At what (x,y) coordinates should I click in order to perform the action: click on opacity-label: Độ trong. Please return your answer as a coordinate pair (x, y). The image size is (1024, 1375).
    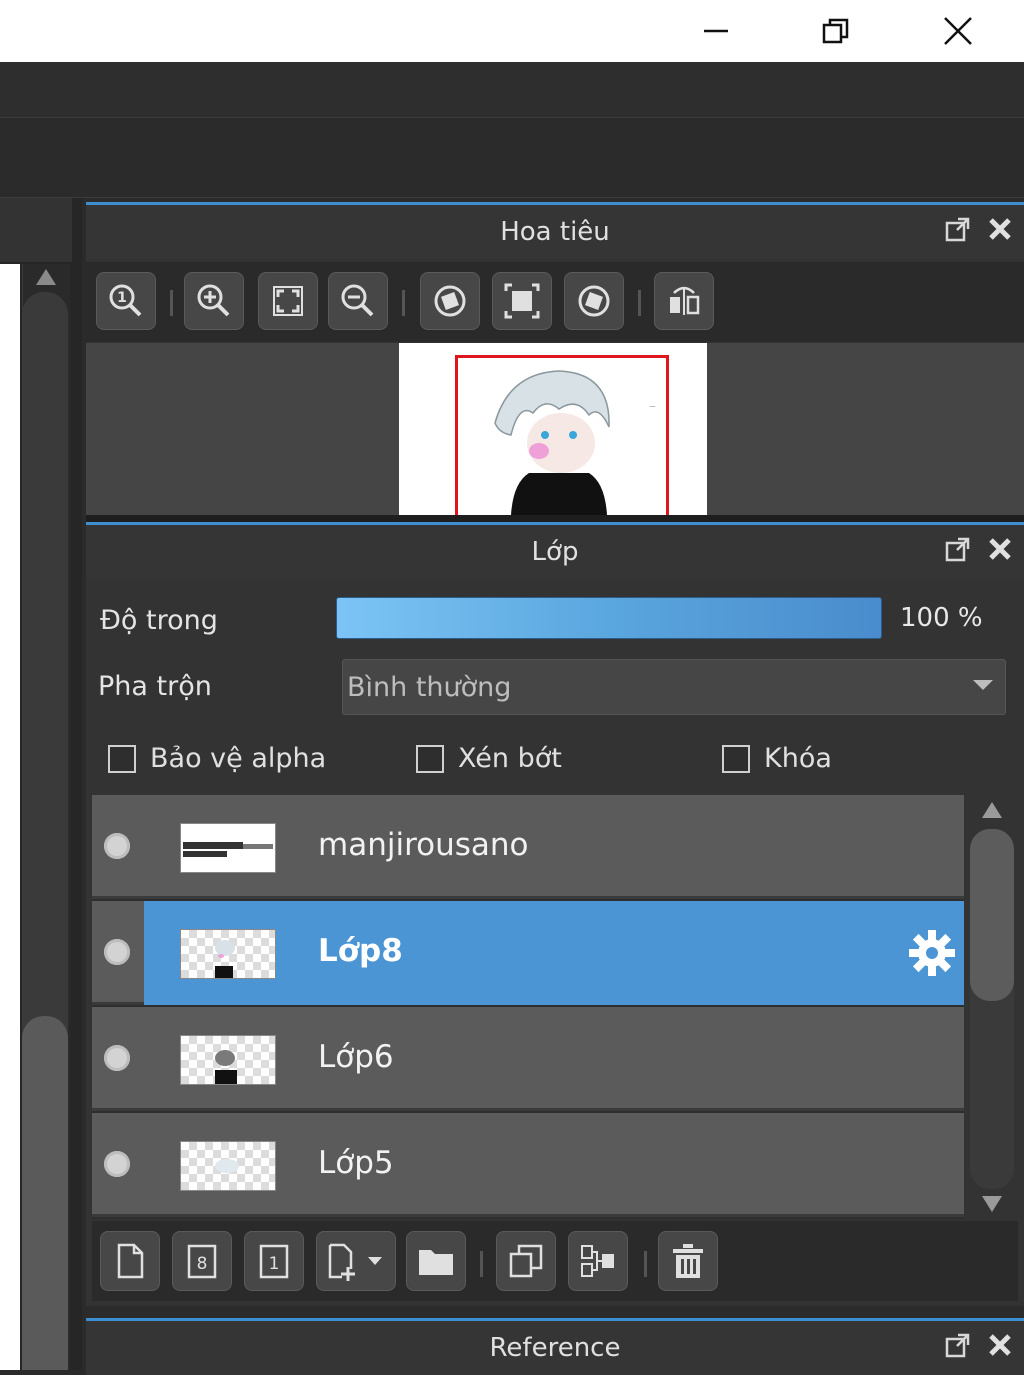
    Looking at the image, I should click on (159, 620).